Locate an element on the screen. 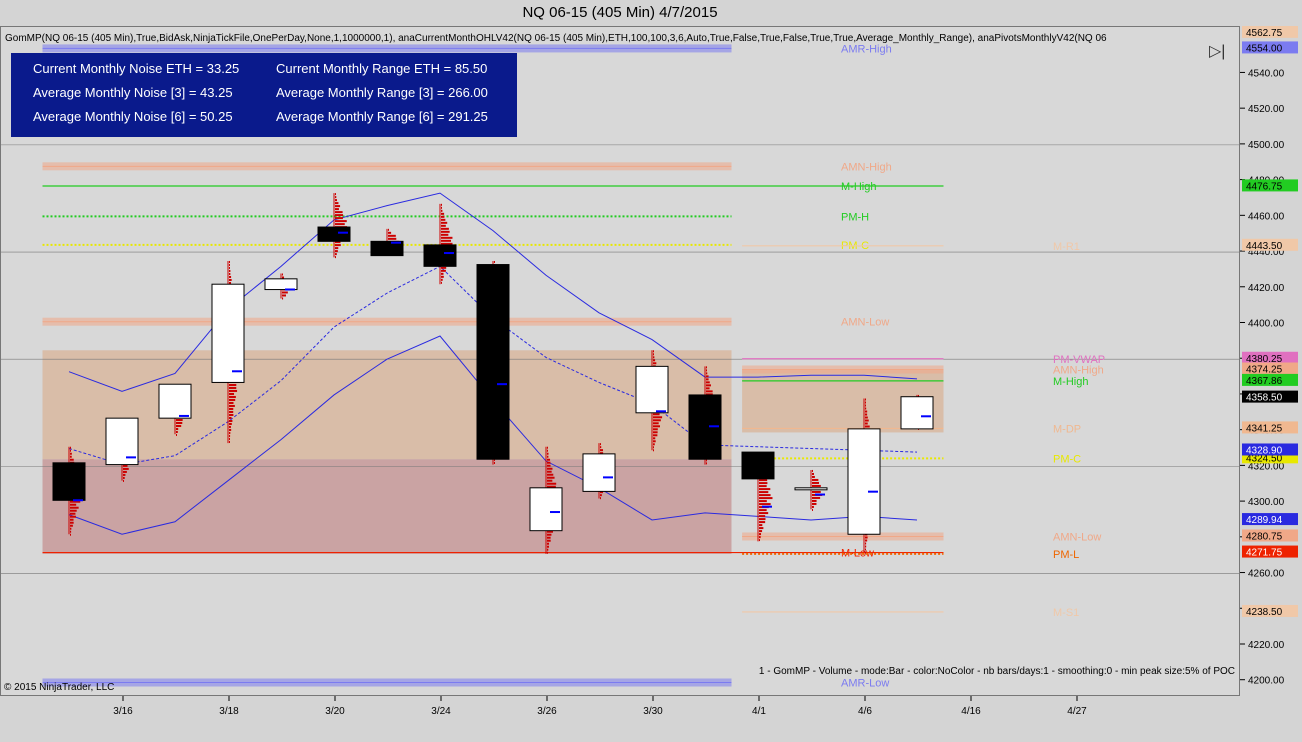  candle-down is located at coordinates (69, 481).